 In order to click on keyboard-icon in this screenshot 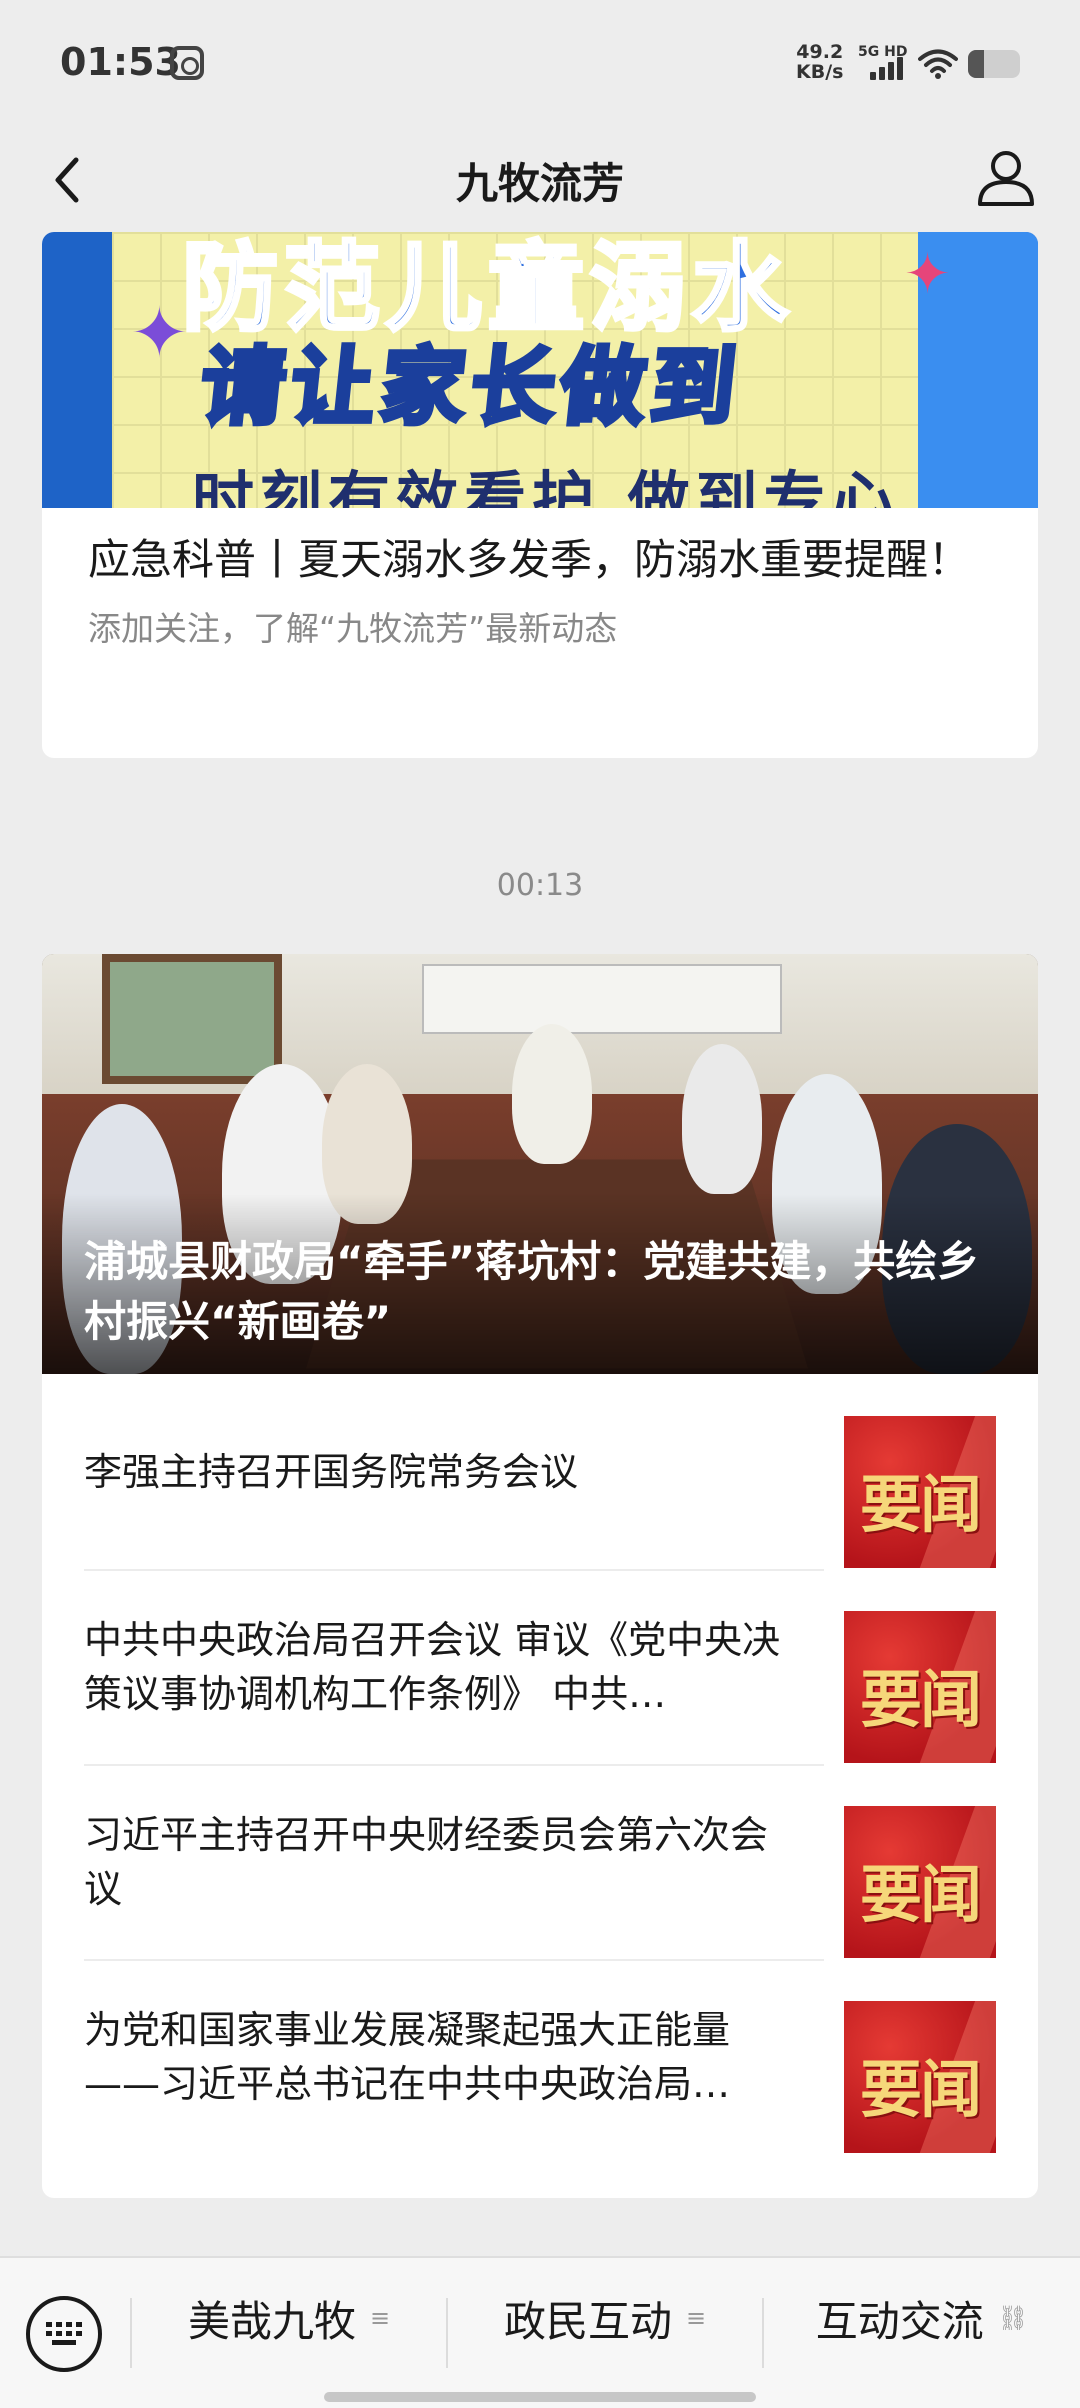, I will do `click(64, 2334)`.